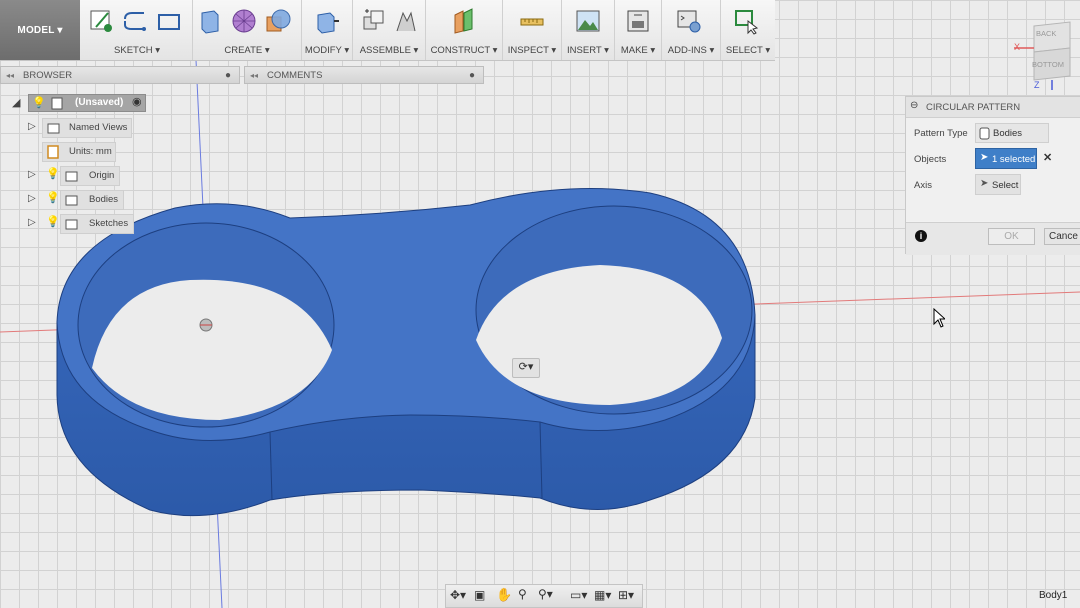 This screenshot has height=608, width=1080. I want to click on axis-select-button: ➤ Select, so click(998, 184).